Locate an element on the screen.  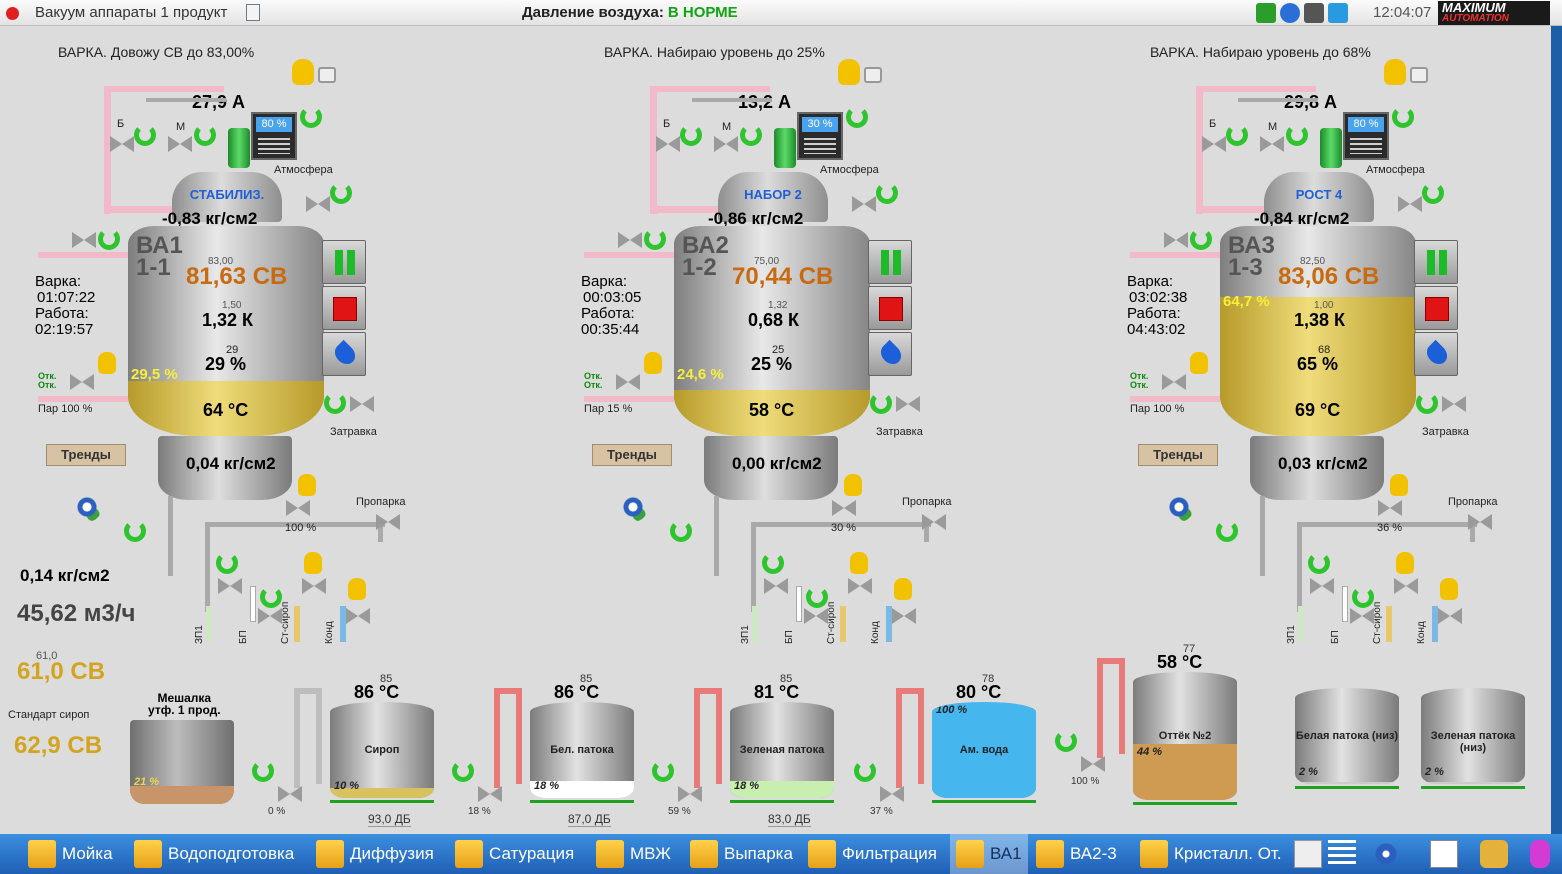
storage-tank: Сироп 10 % is located at coordinates (382, 750).